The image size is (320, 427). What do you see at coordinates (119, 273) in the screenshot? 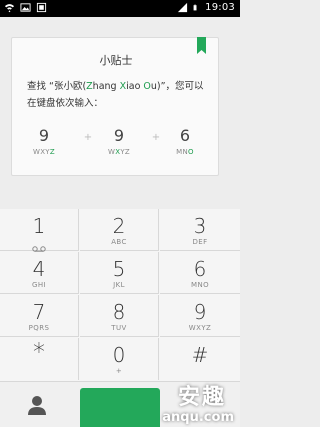
I see `key-5: 5 JKL` at bounding box center [119, 273].